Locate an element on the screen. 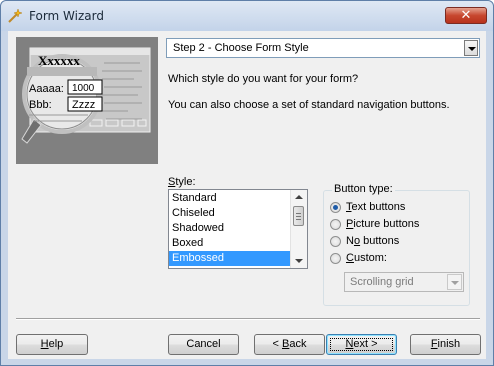 The image size is (494, 366). close-button: ✕ is located at coordinates (466, 15).